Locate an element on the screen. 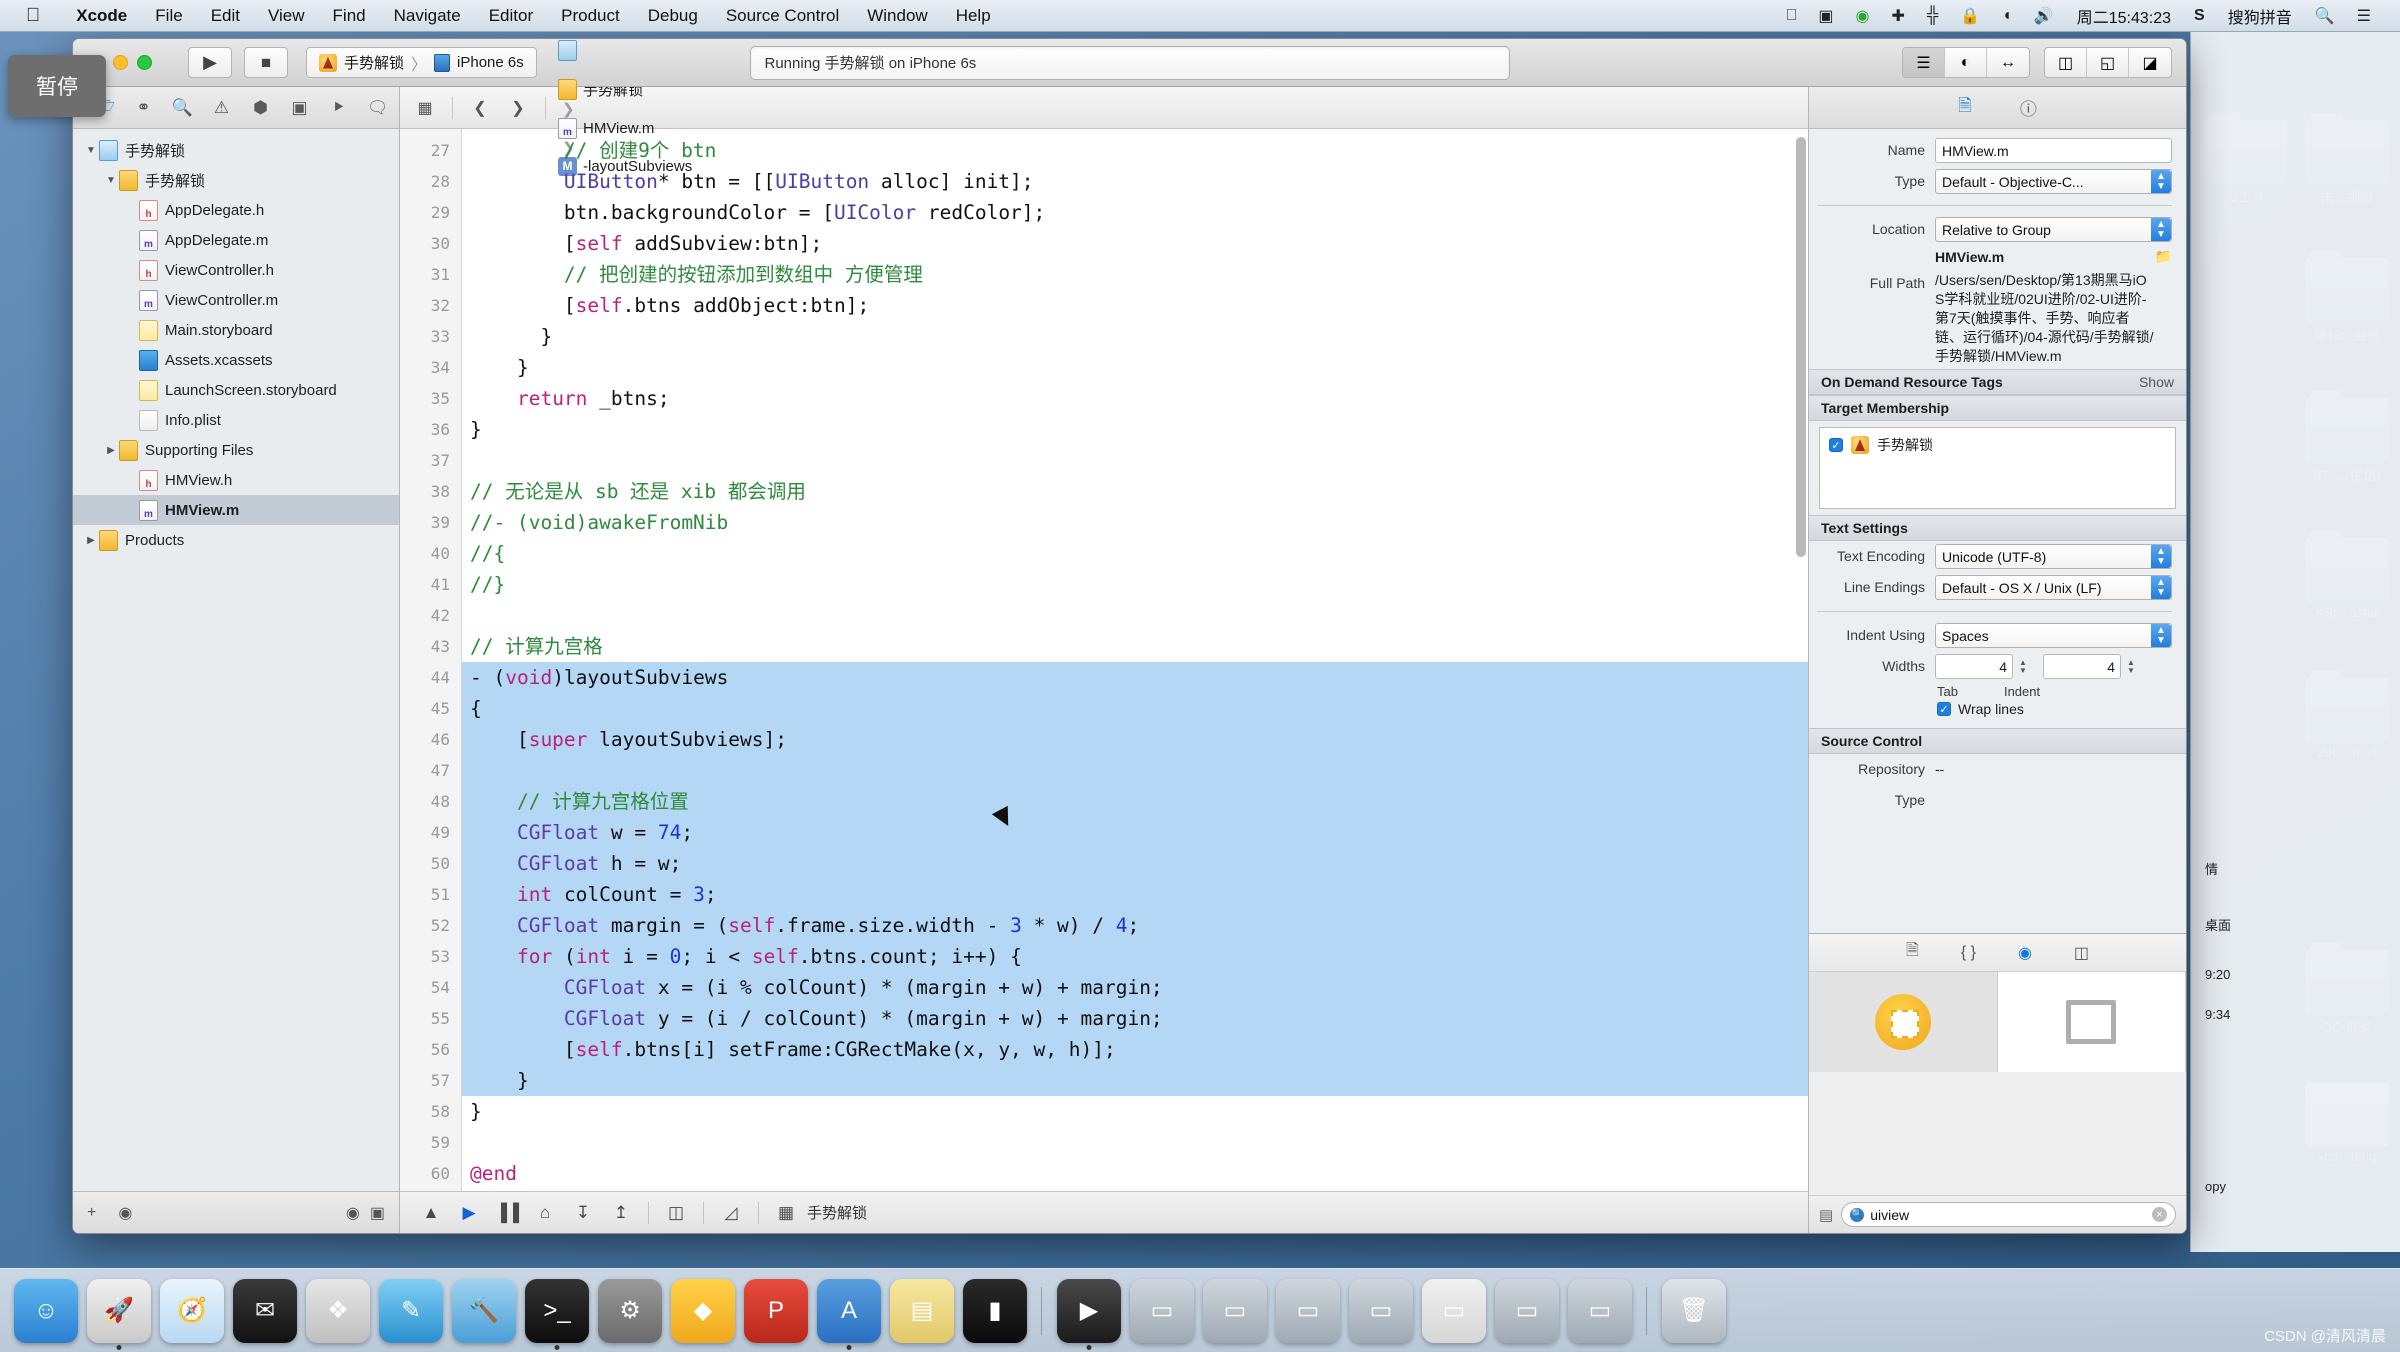 This screenshot has width=2400, height=1352. library-items-grid is located at coordinates (1997, 1022).